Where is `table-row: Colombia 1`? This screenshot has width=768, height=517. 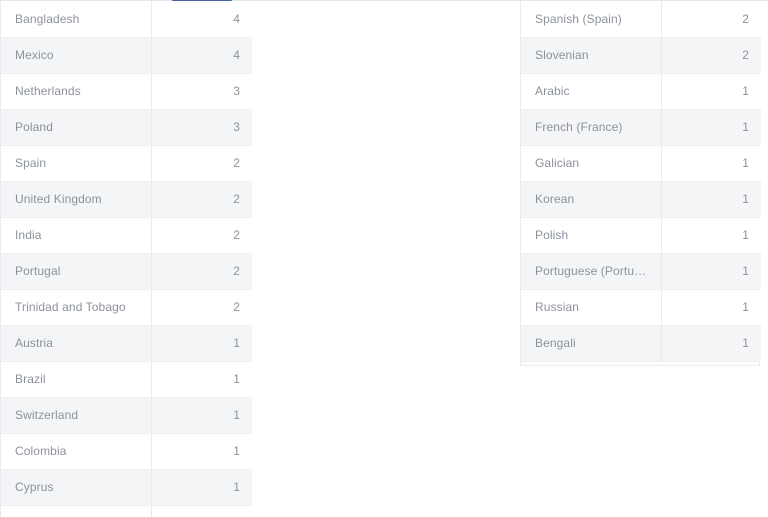
table-row: Colombia 1 is located at coordinates (126, 451).